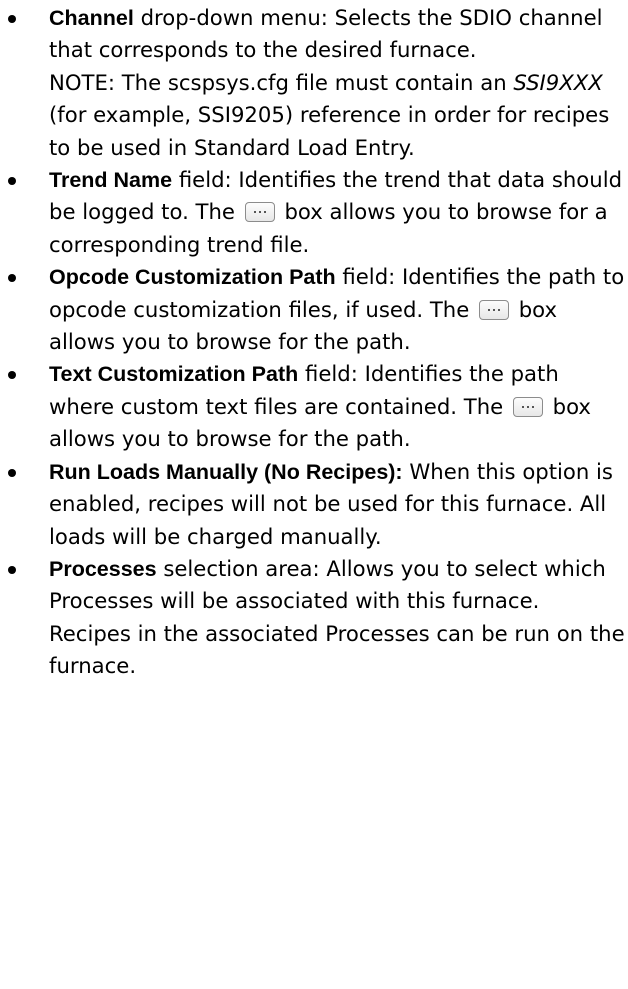 The width and height of the screenshot is (628, 989). What do you see at coordinates (192, 277) in the screenshot?
I see `term-opcode-customization-path: Opcode Customization Path` at bounding box center [192, 277].